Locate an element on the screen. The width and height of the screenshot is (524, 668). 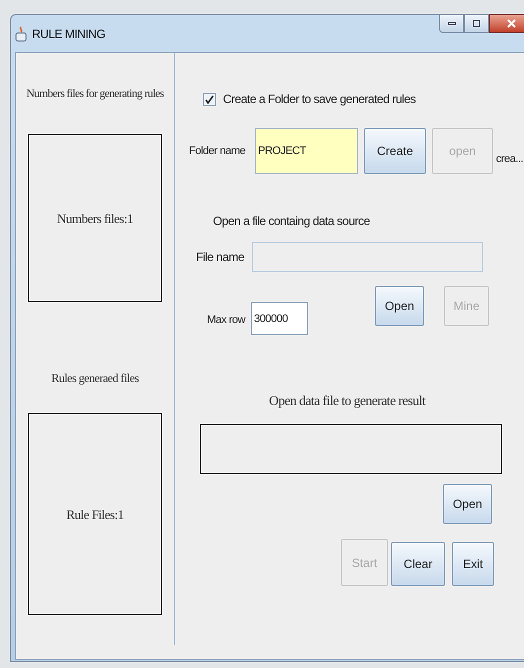
numbers-files-label: Numbers files:1 is located at coordinates (95, 219).